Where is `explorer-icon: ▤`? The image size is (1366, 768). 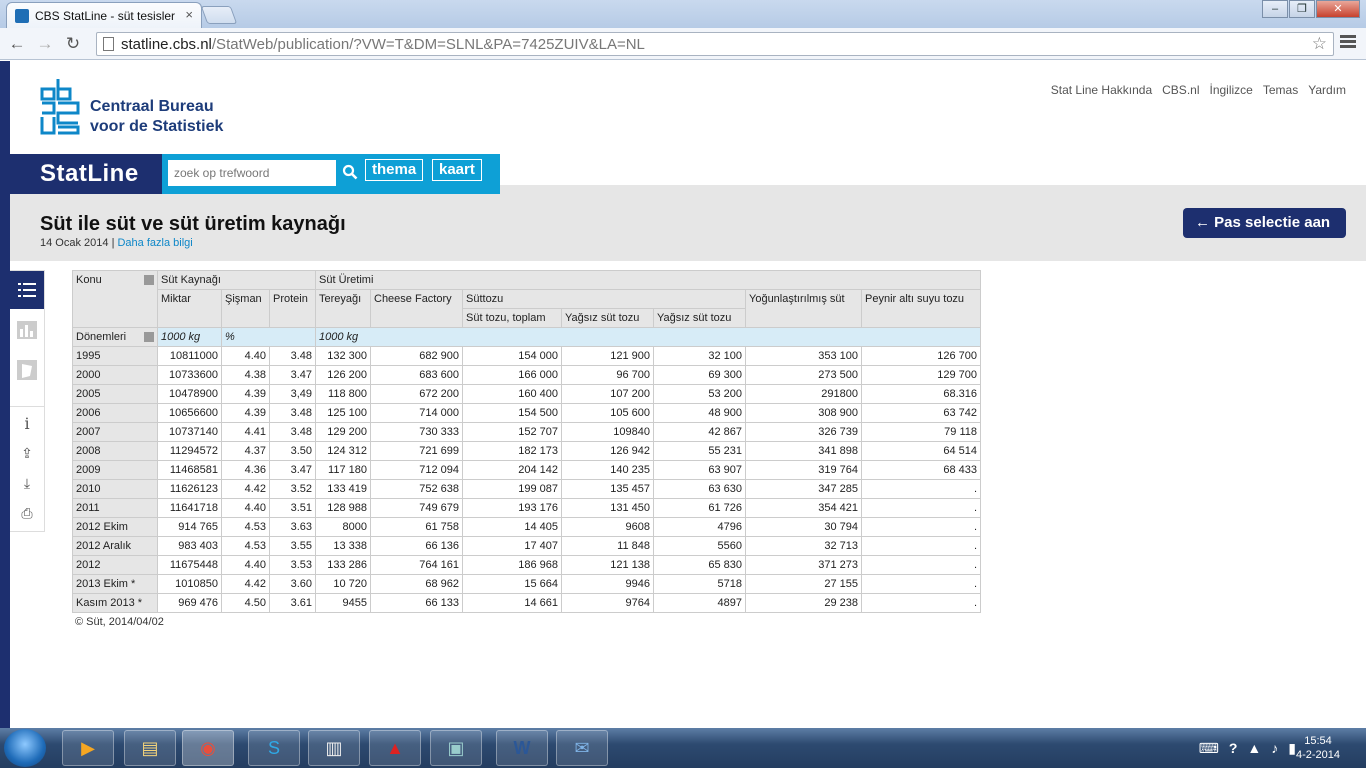
explorer-icon: ▤ is located at coordinates (150, 748).